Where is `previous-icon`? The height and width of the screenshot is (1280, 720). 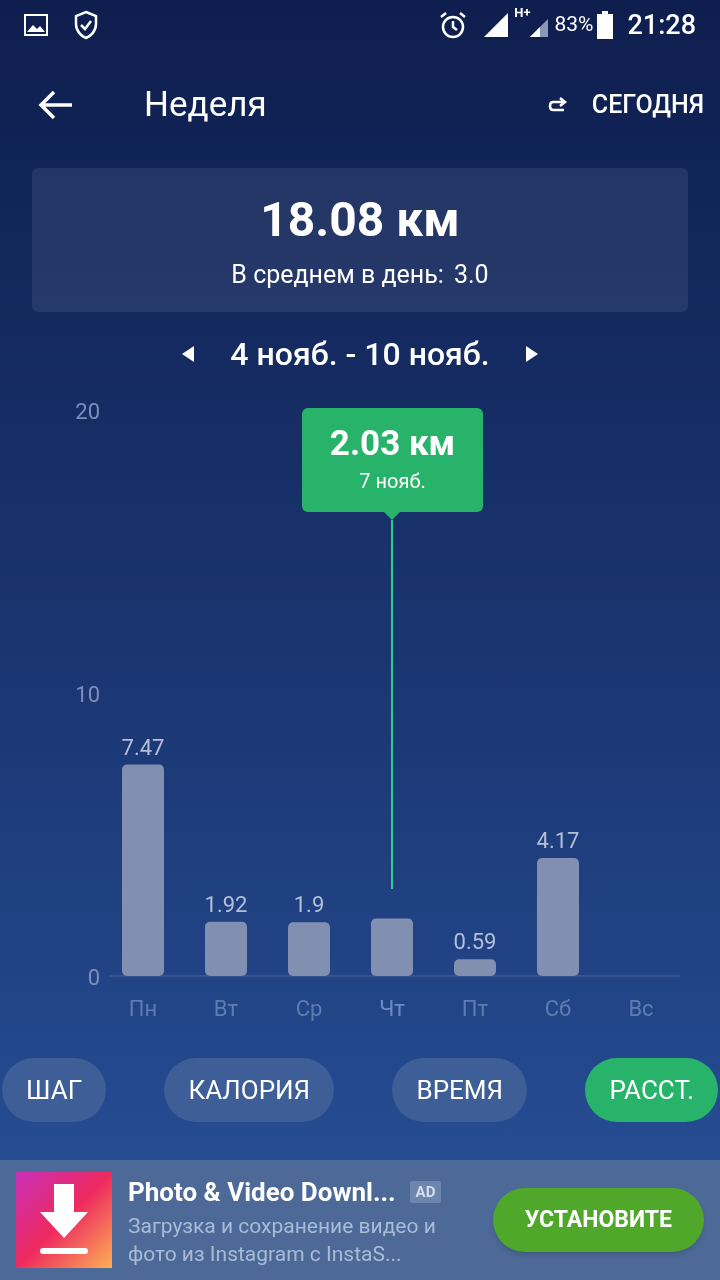
previous-icon is located at coordinates (188, 354).